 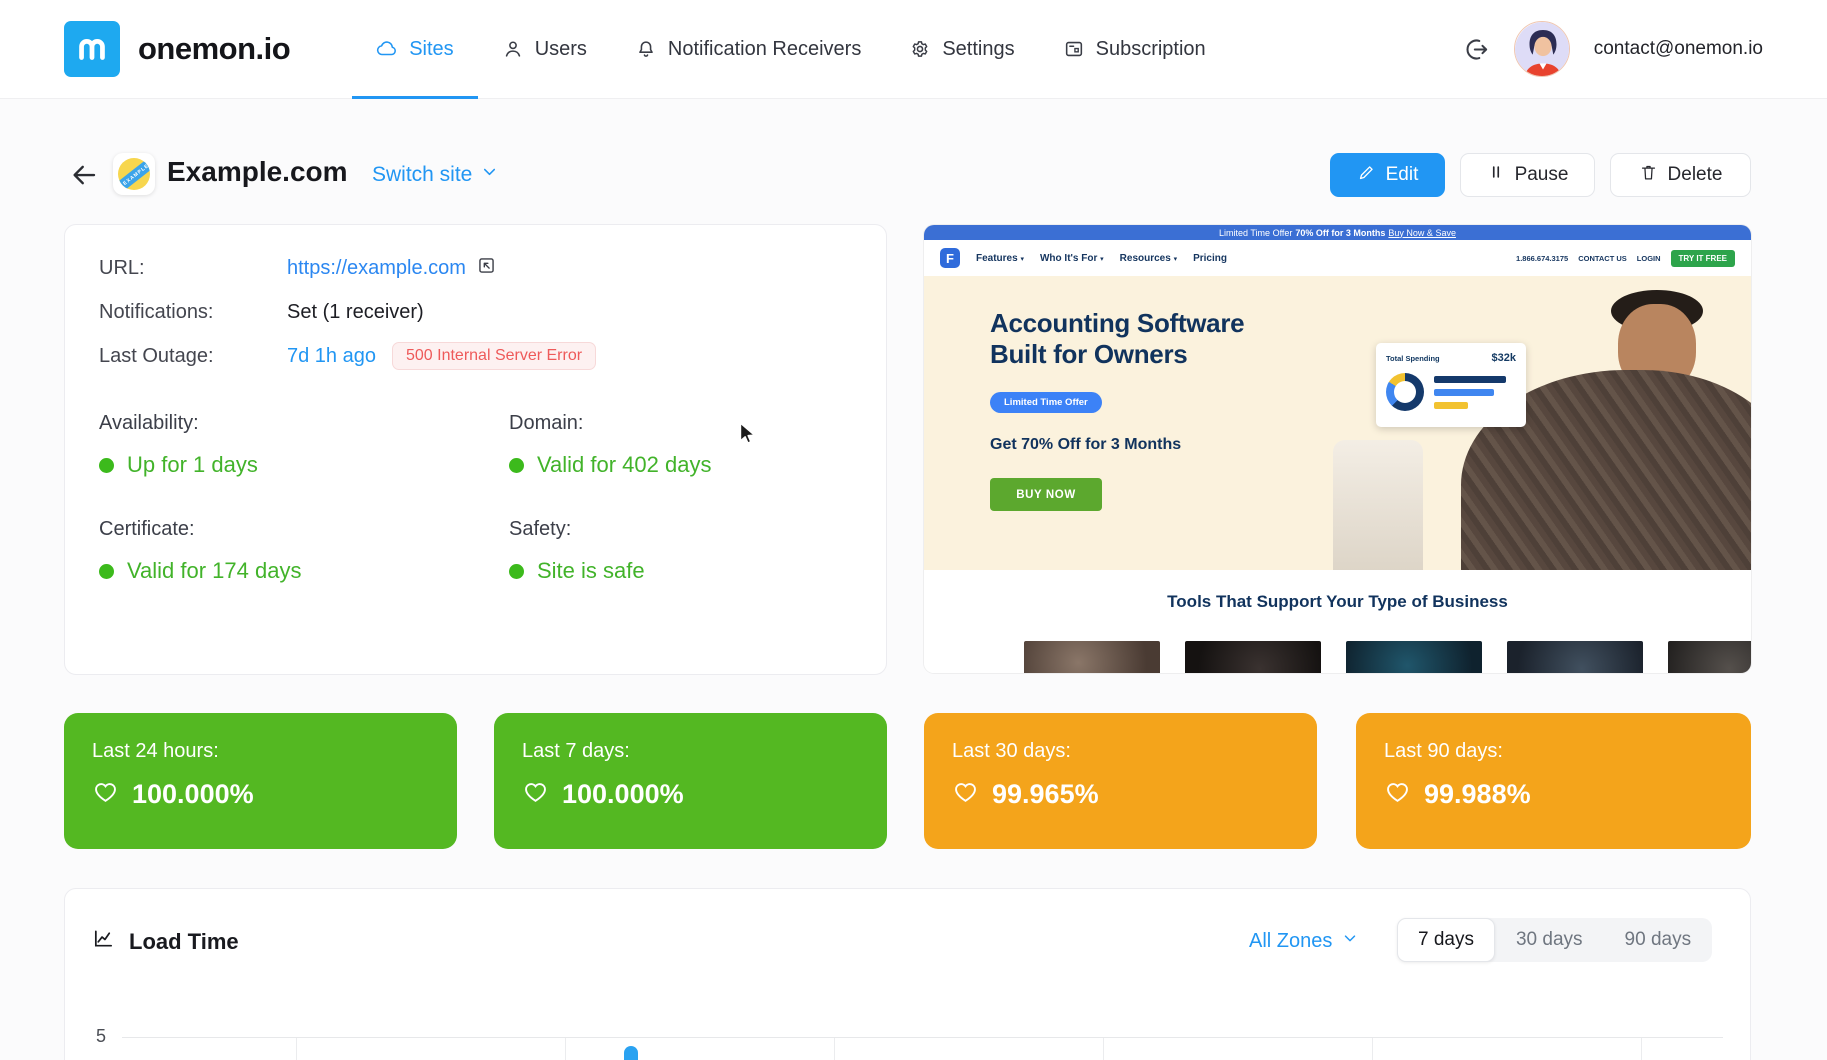 What do you see at coordinates (624, 464) in the screenshot?
I see `domain-value: Valid for 402 days` at bounding box center [624, 464].